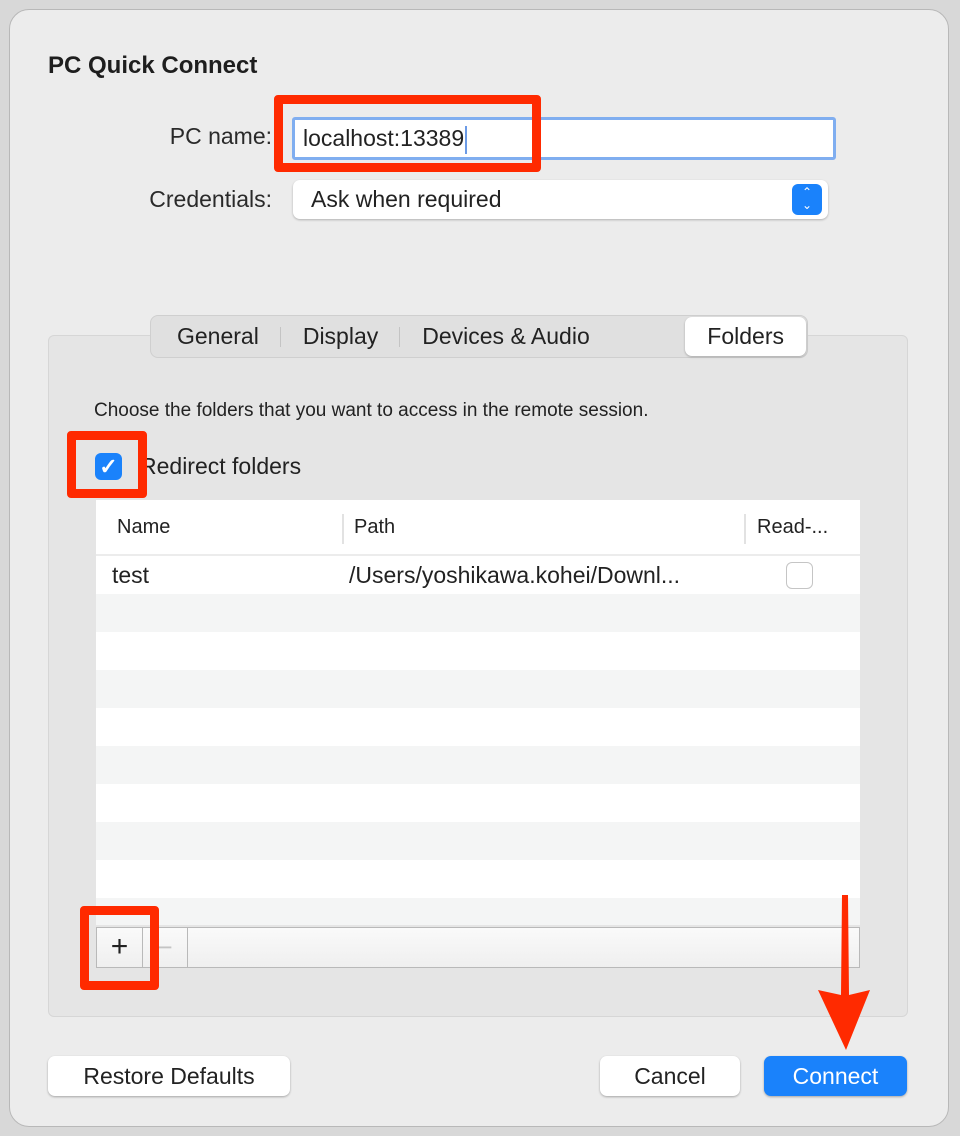 The width and height of the screenshot is (960, 1136). I want to click on column-header-path: Path, so click(374, 527).